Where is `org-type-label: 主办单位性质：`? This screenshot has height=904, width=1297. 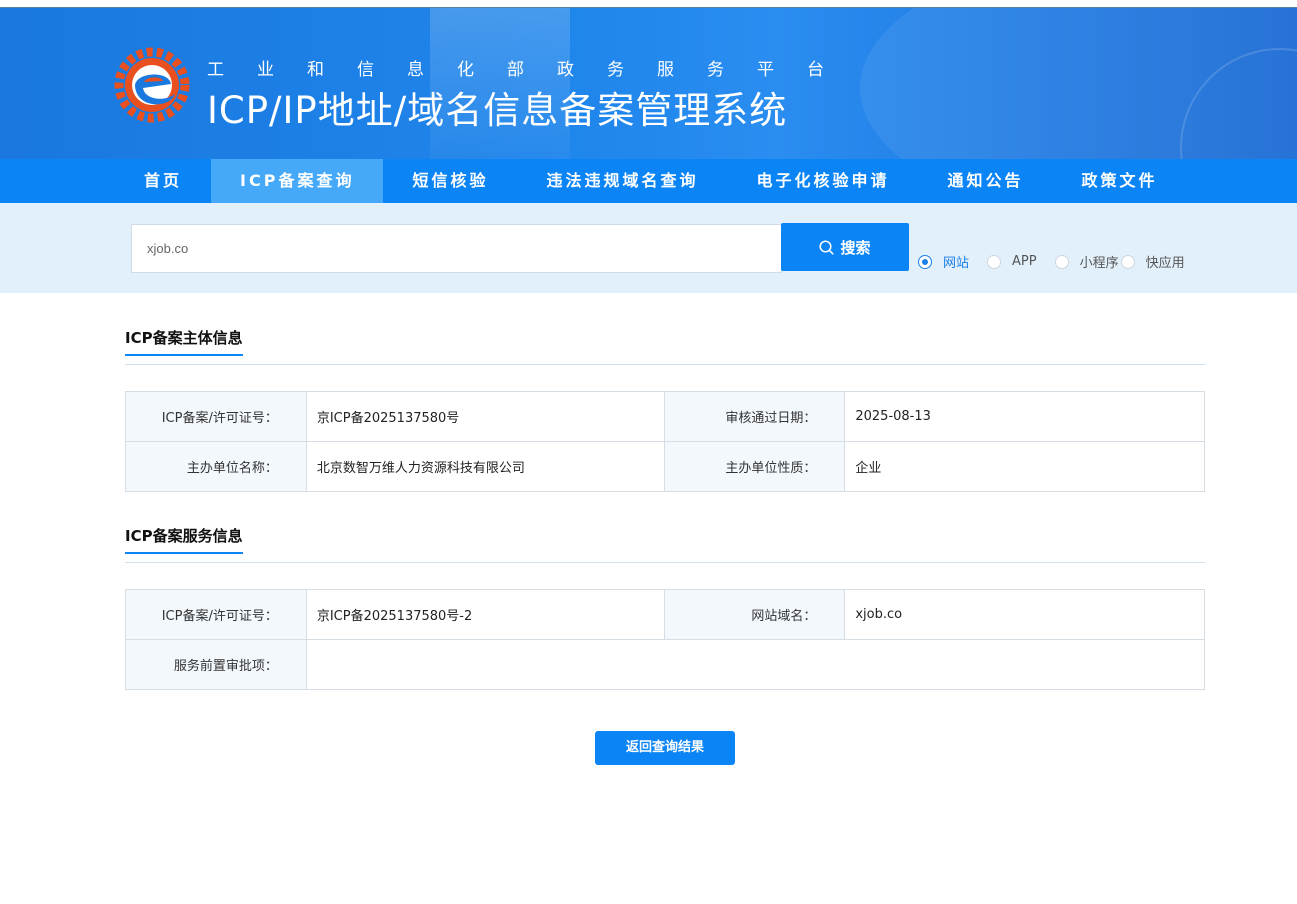 org-type-label: 主办单位性质： is located at coordinates (754, 466).